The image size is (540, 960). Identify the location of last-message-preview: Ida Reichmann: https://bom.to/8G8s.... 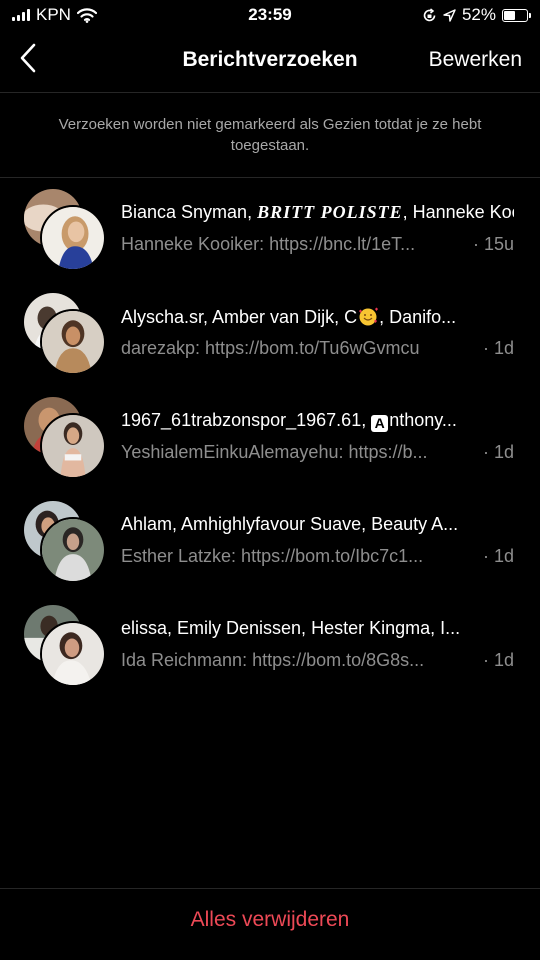
(273, 660).